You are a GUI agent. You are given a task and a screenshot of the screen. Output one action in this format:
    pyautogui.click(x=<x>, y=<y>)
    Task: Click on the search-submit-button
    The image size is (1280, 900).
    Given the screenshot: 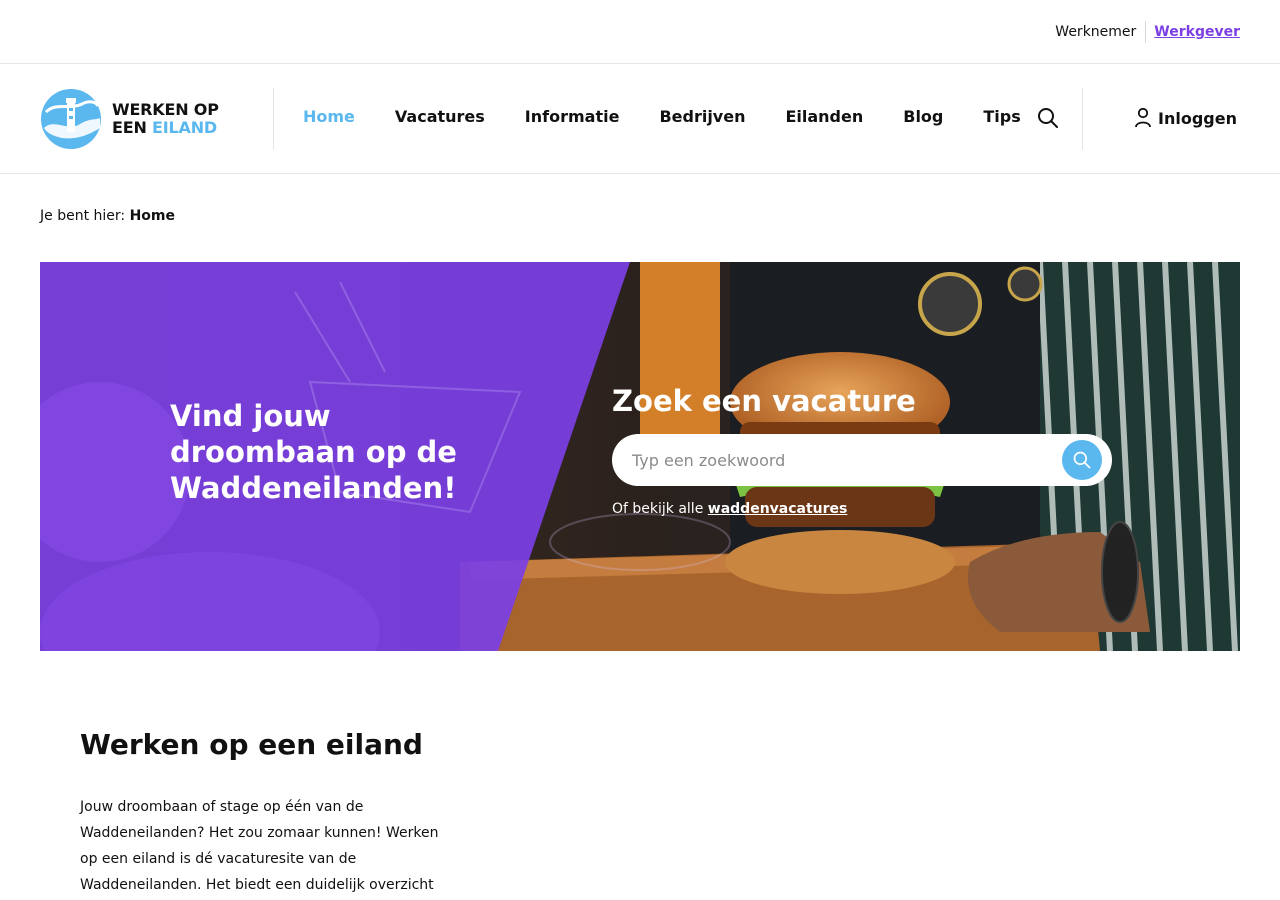 What is the action you would take?
    pyautogui.click(x=1082, y=460)
    